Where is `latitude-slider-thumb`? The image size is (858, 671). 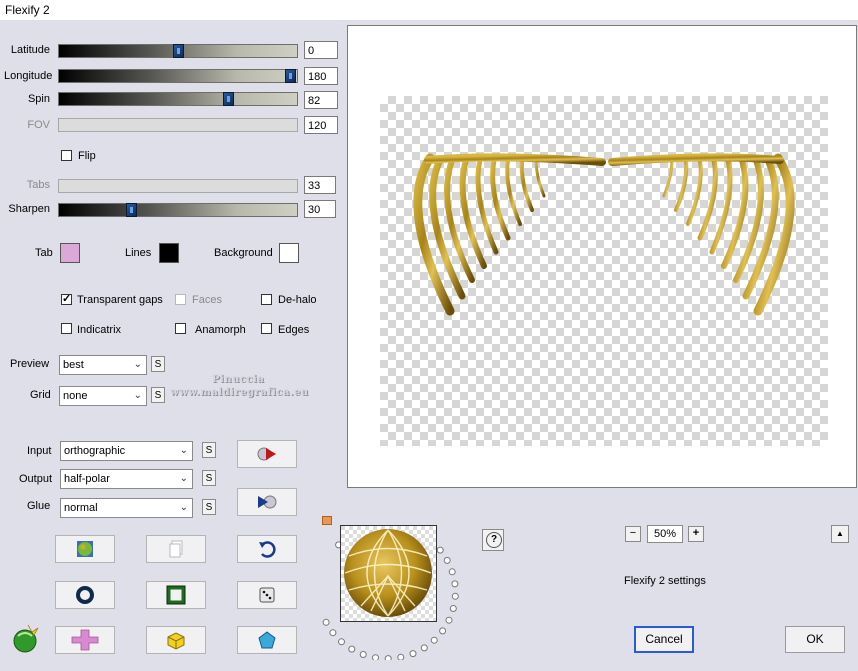
latitude-slider-thumb is located at coordinates (178, 51).